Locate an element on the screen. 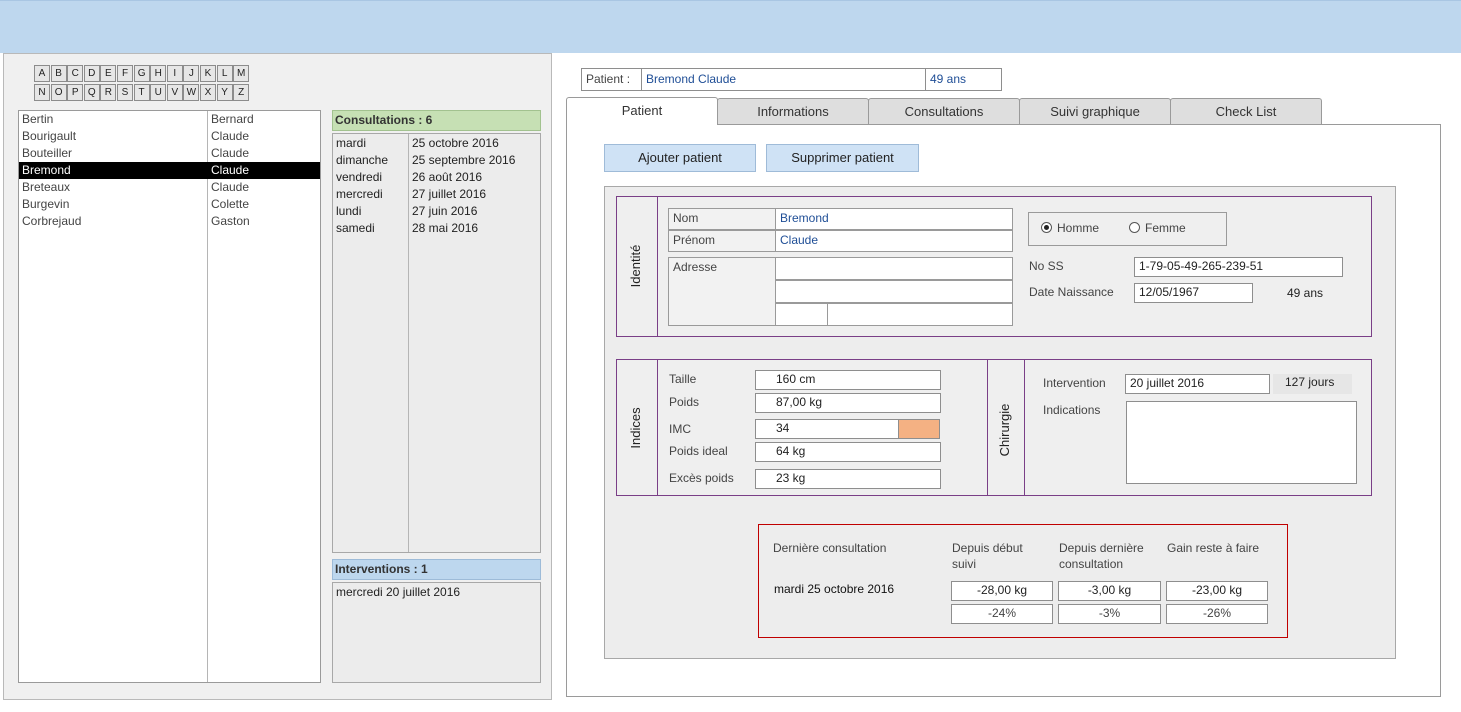  letter-button-t: T is located at coordinates (141, 92).